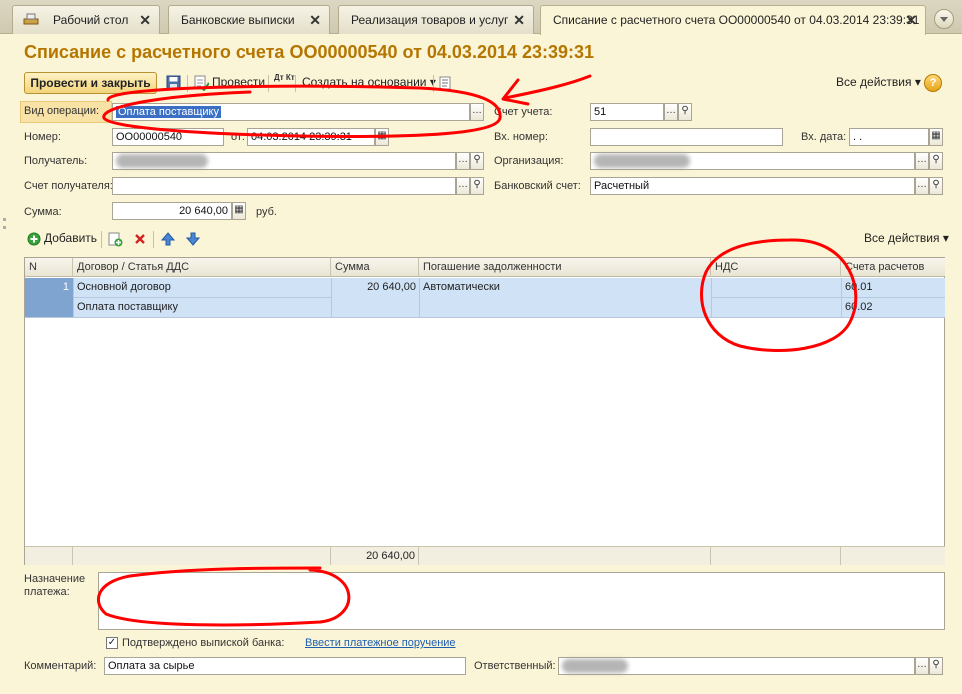 The image size is (962, 694). What do you see at coordinates (266, 212) in the screenshot?
I see `currency-label: руб.` at bounding box center [266, 212].